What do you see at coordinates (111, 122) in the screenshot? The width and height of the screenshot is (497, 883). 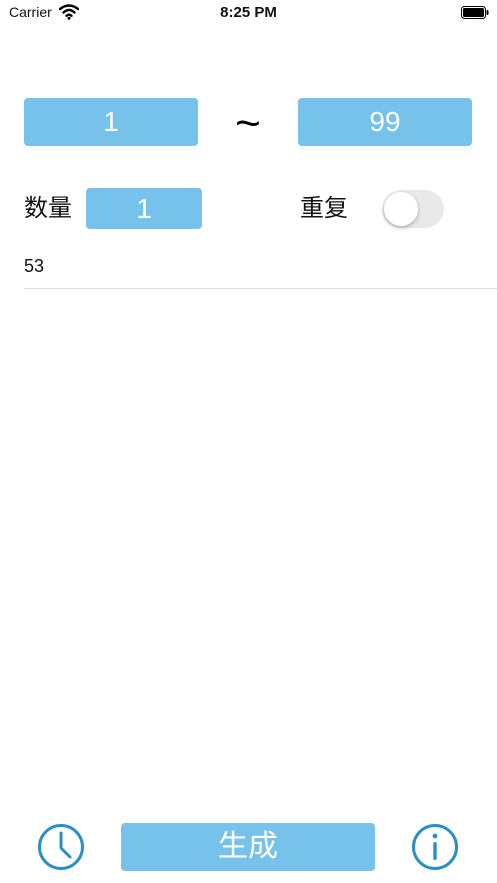 I see `range-min-field: 1` at bounding box center [111, 122].